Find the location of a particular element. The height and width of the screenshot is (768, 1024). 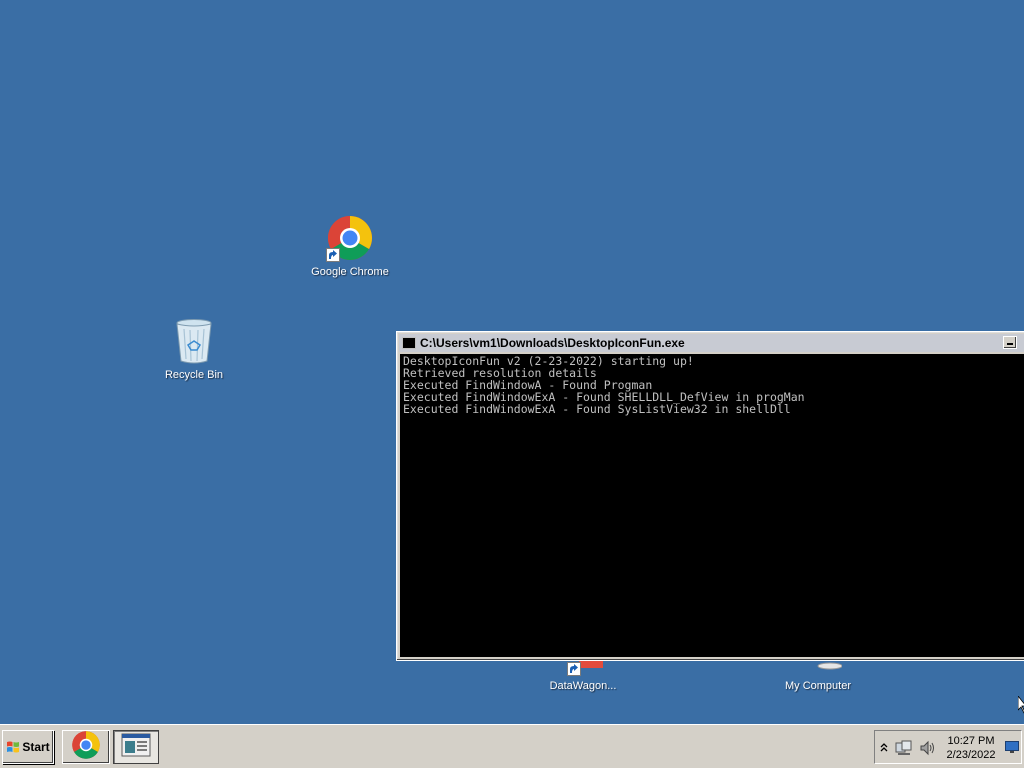

recycle-bin-icon is located at coordinates (194, 341).